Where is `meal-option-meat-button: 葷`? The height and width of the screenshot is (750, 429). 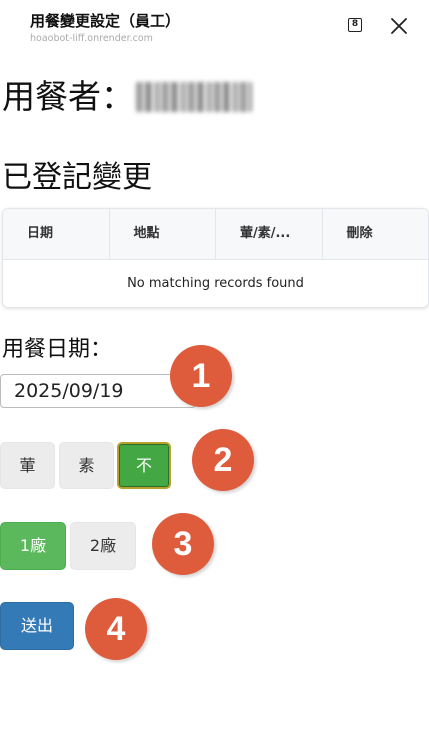 meal-option-meat-button: 葷 is located at coordinates (27, 465).